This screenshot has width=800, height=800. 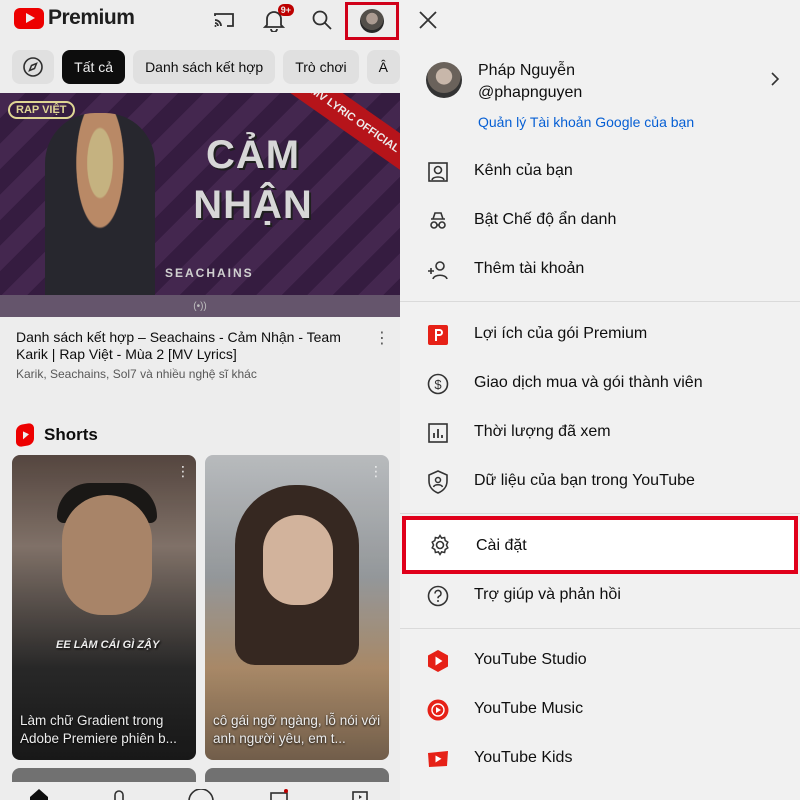 What do you see at coordinates (542, 431) in the screenshot?
I see `menu-item-label: Thời lượng đã xem` at bounding box center [542, 431].